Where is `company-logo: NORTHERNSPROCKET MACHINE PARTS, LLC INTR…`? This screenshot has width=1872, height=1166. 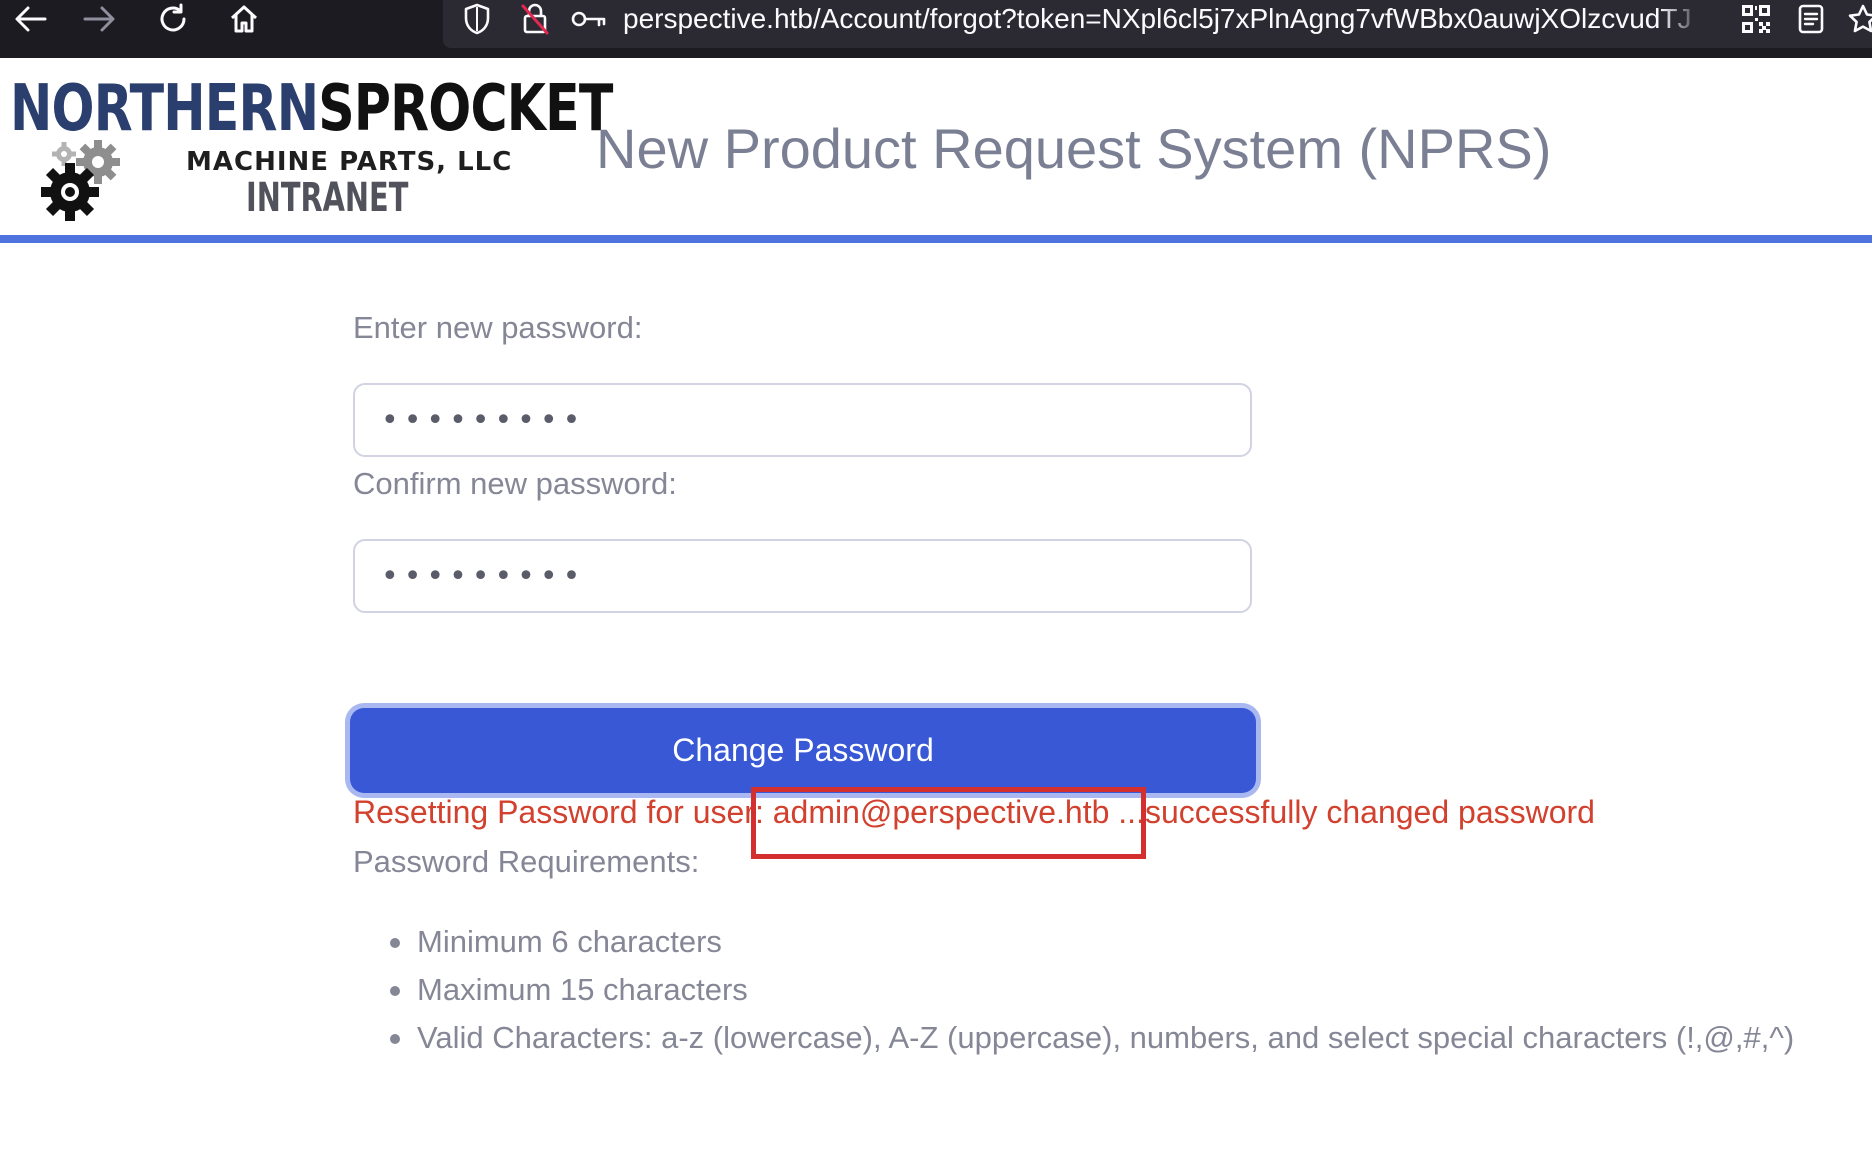 company-logo: NORTHERNSPROCKET MACHINE PARTS, LLC INTR… is located at coordinates (310, 146).